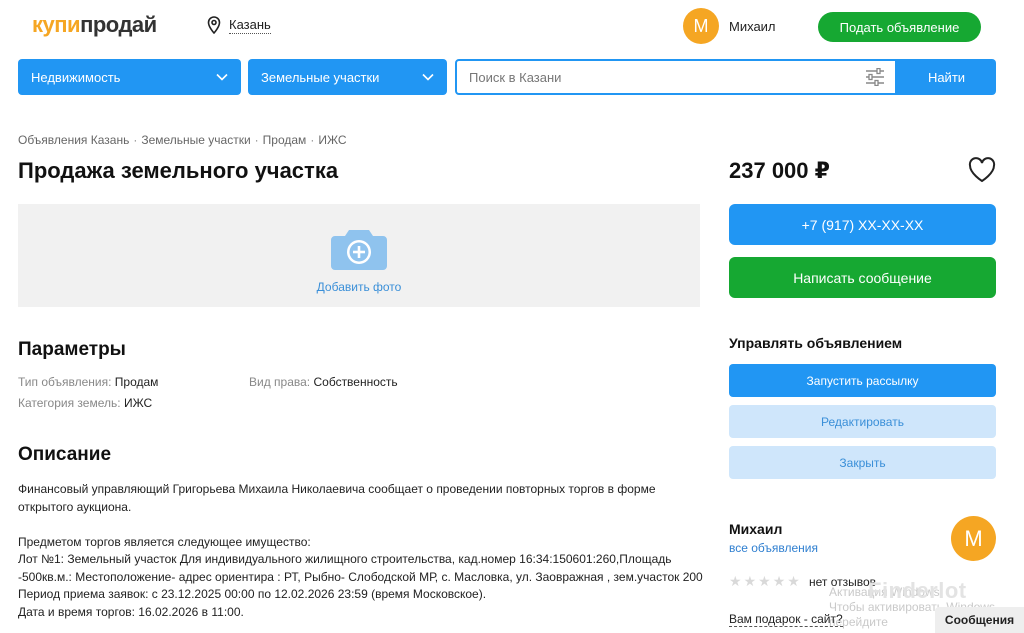 The image size is (1024, 633). Describe the element at coordinates (250, 25) in the screenshot. I see `city-name: Казань` at that location.